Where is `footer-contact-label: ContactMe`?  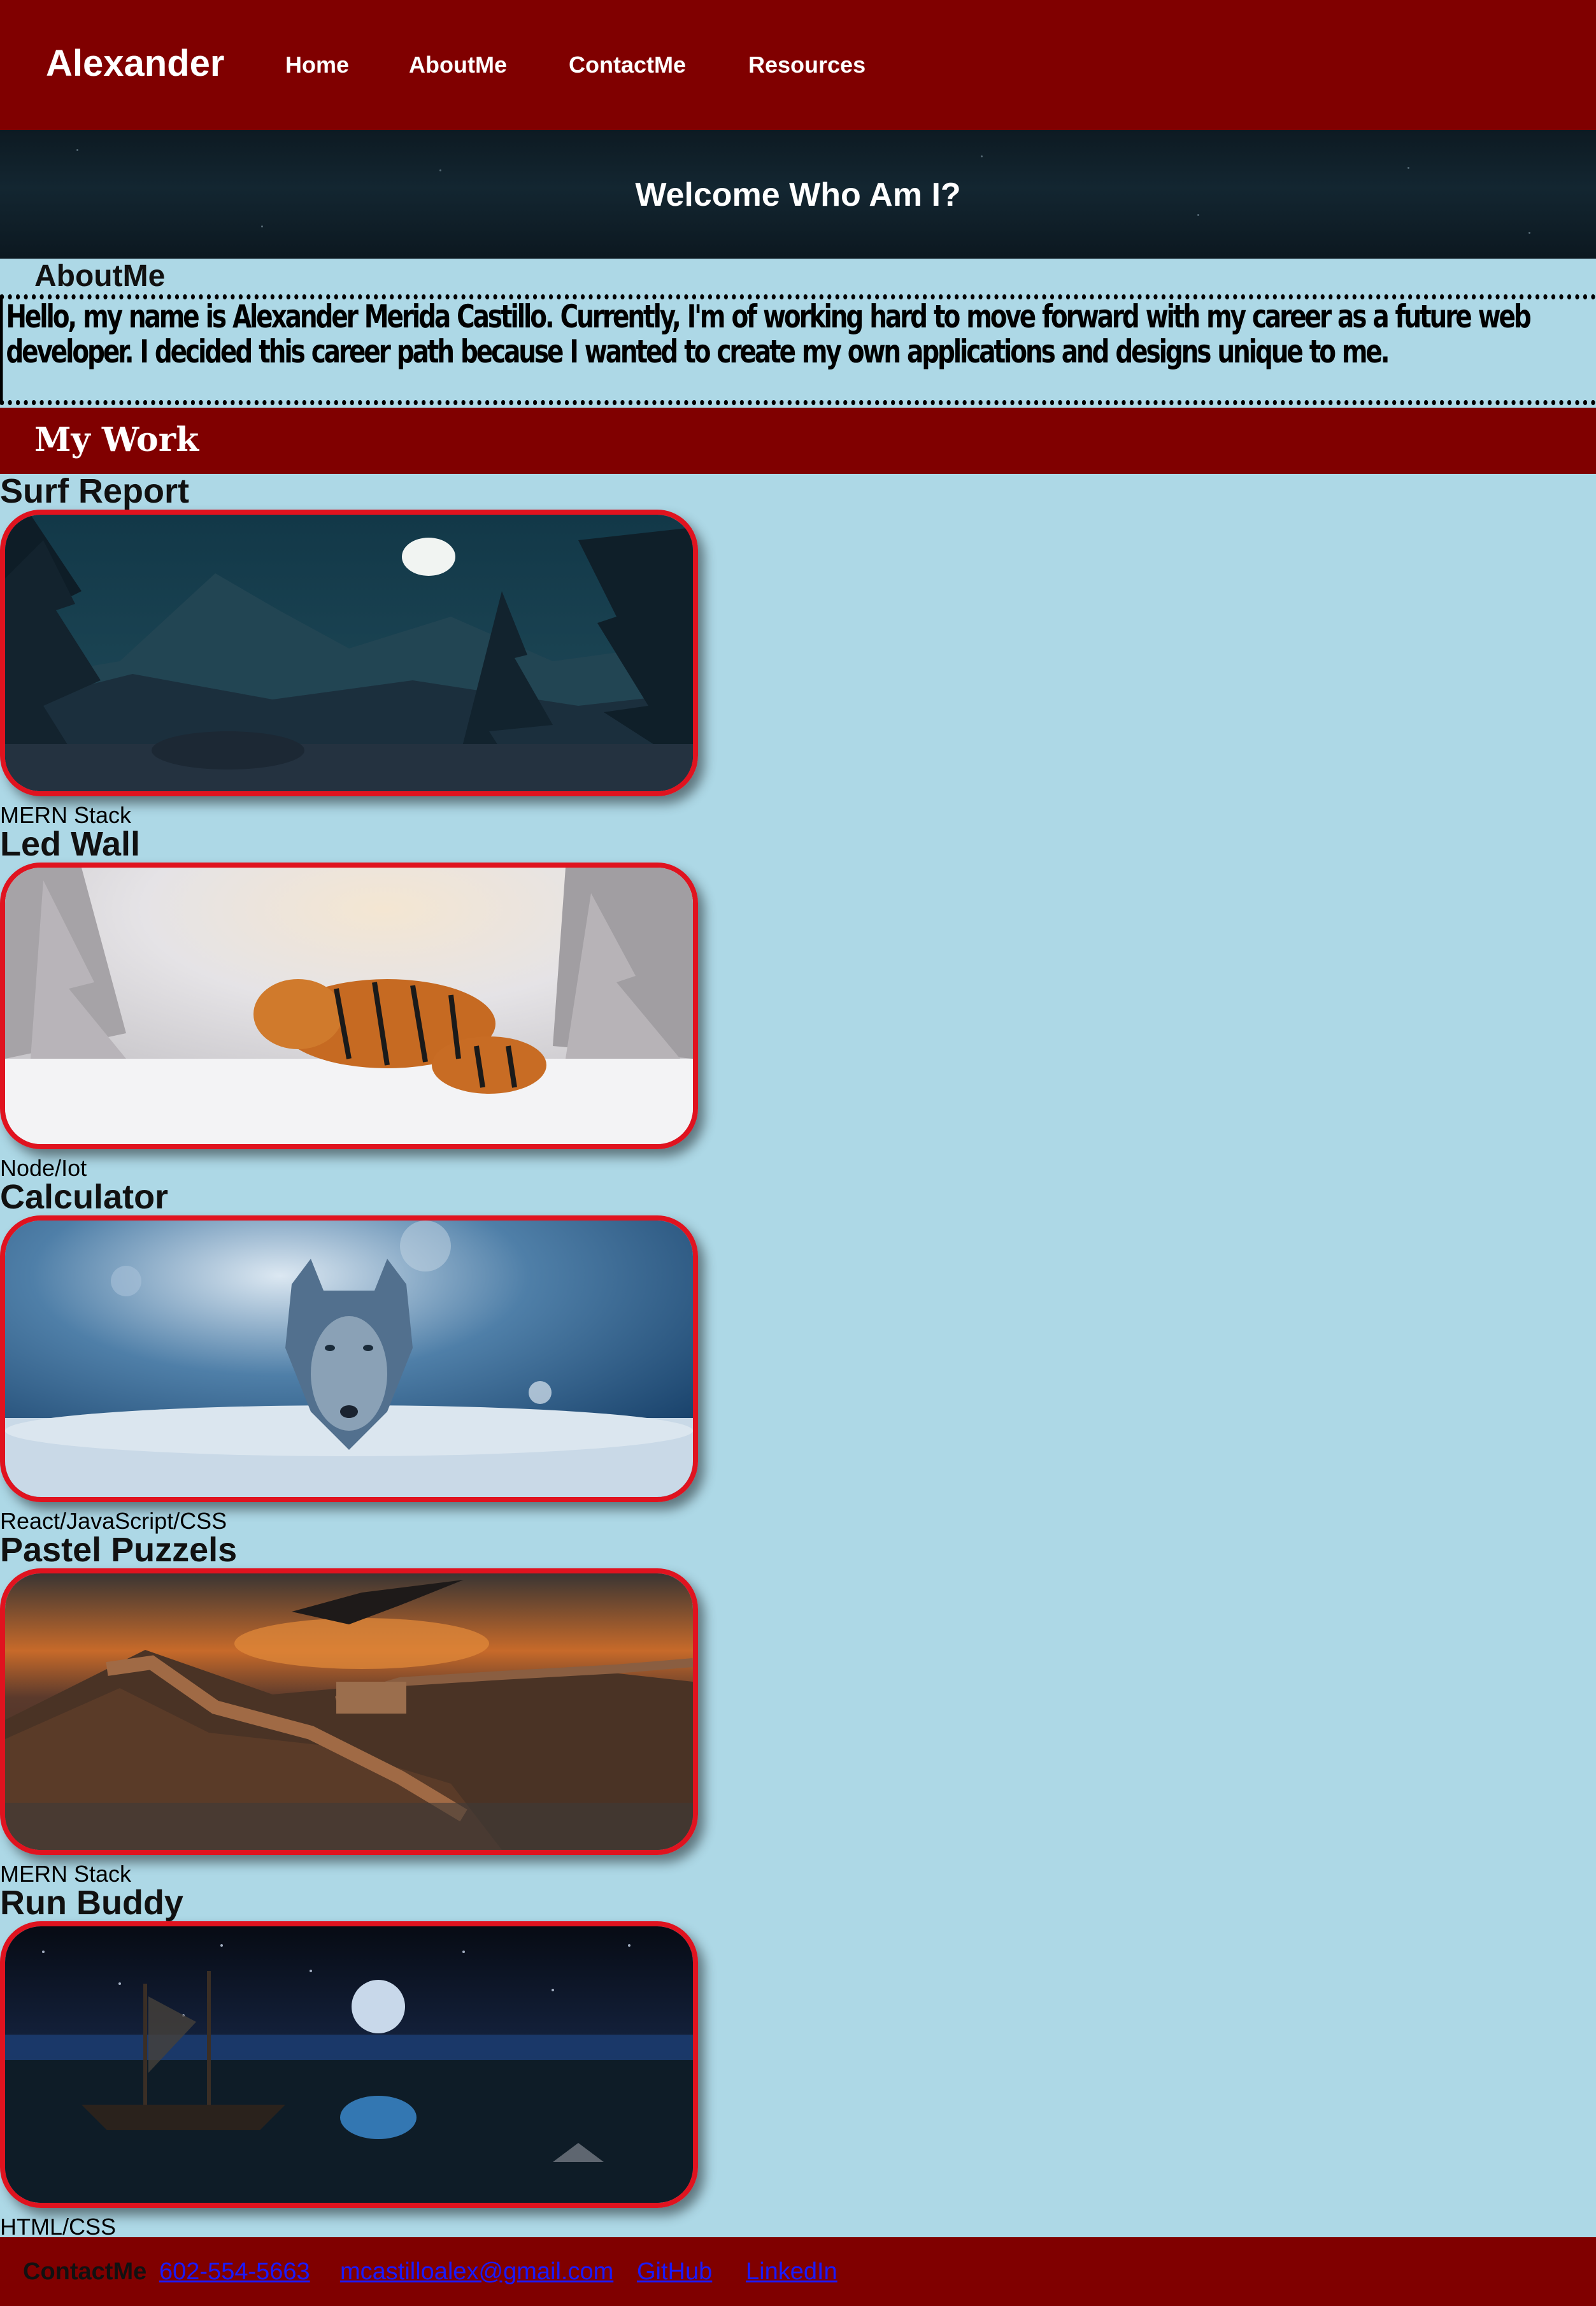
footer-contact-label: ContactMe is located at coordinates (85, 2271).